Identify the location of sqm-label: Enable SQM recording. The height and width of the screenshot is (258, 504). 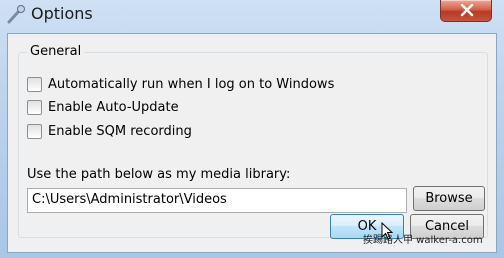
(120, 131).